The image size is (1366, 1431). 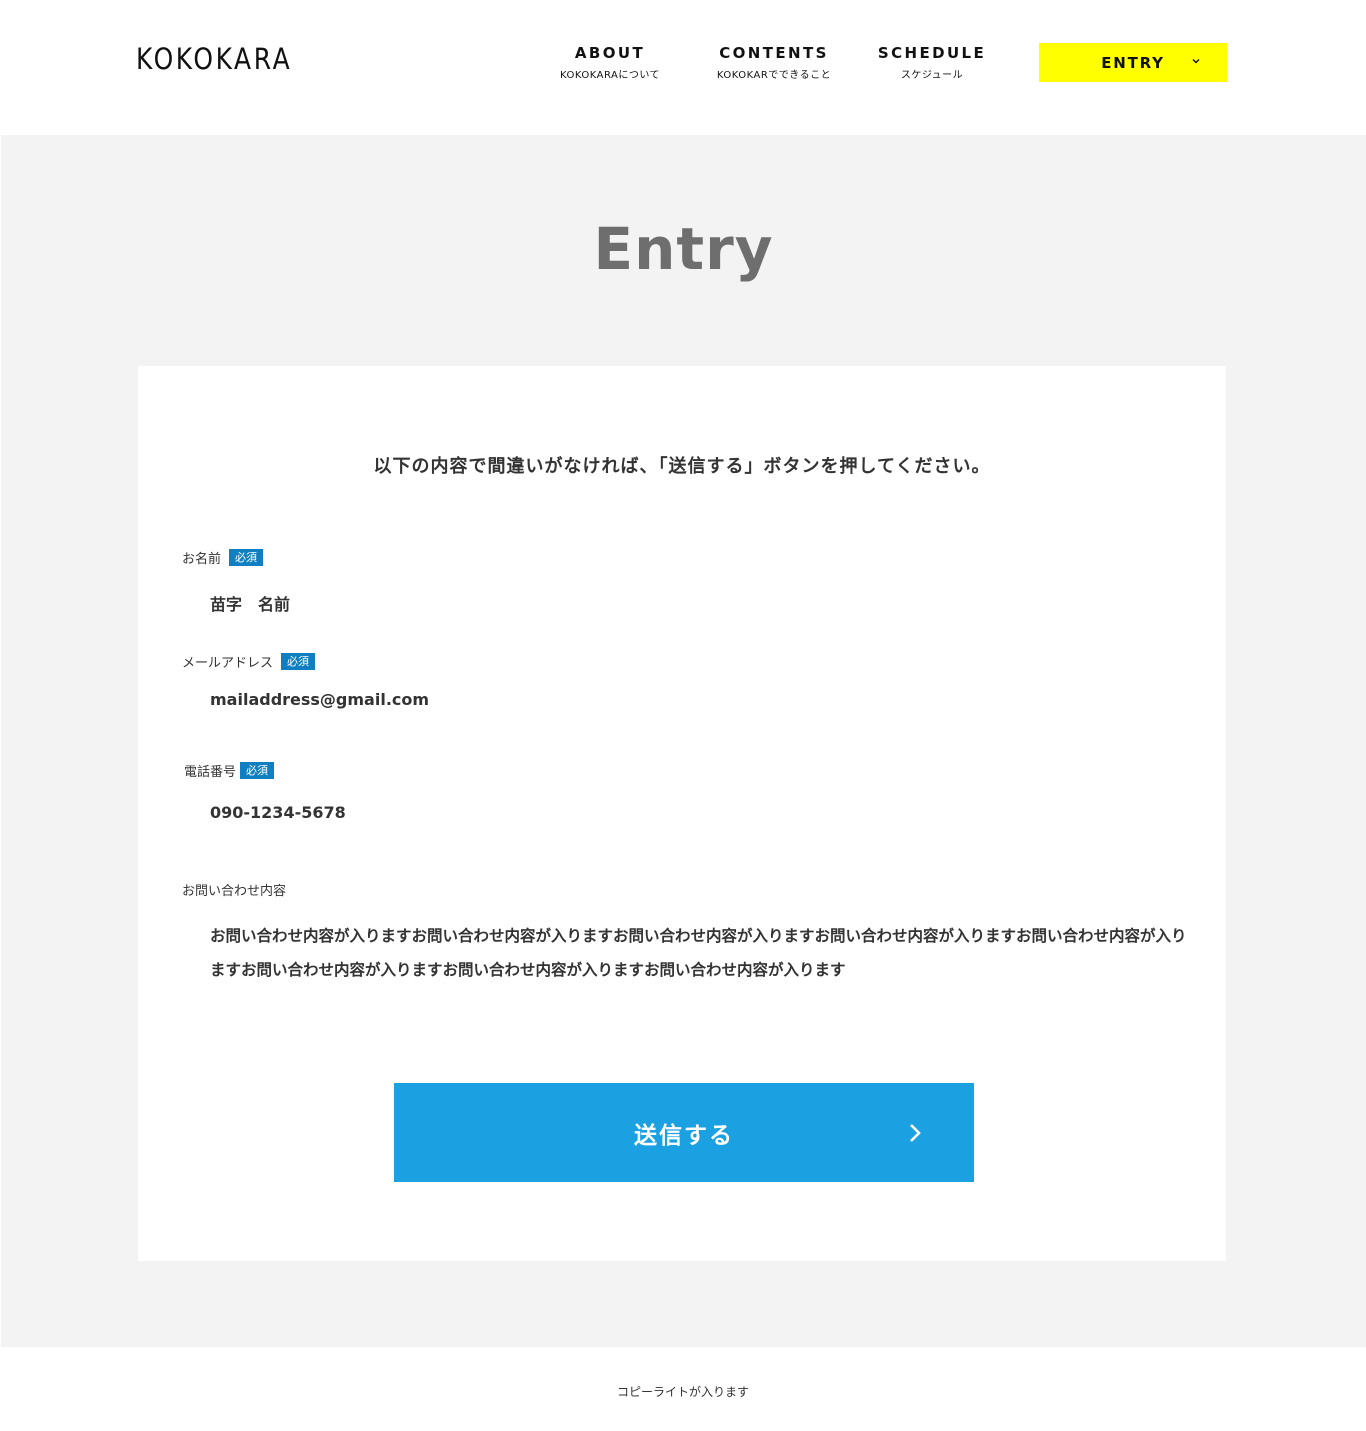 I want to click on confirm-lead-text: 以下の内容で間違いがなければ、「送信する」ボタンを押してください。, so click(x=682, y=466).